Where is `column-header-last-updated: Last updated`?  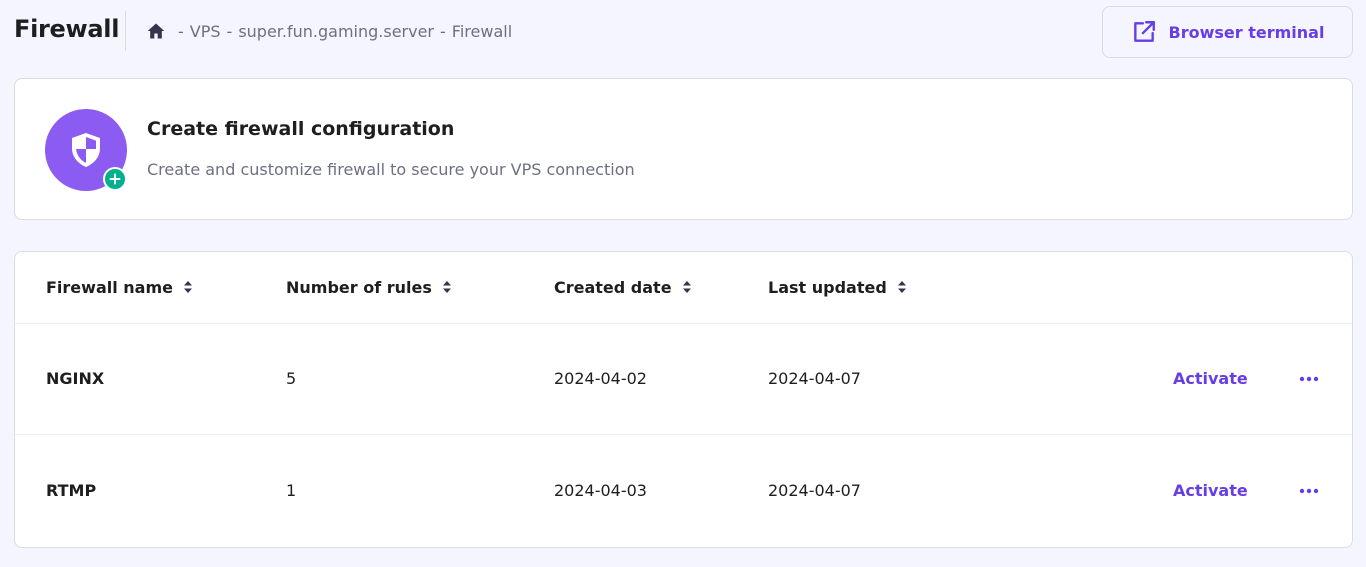
column-header-last-updated: Last updated is located at coordinates (837, 287).